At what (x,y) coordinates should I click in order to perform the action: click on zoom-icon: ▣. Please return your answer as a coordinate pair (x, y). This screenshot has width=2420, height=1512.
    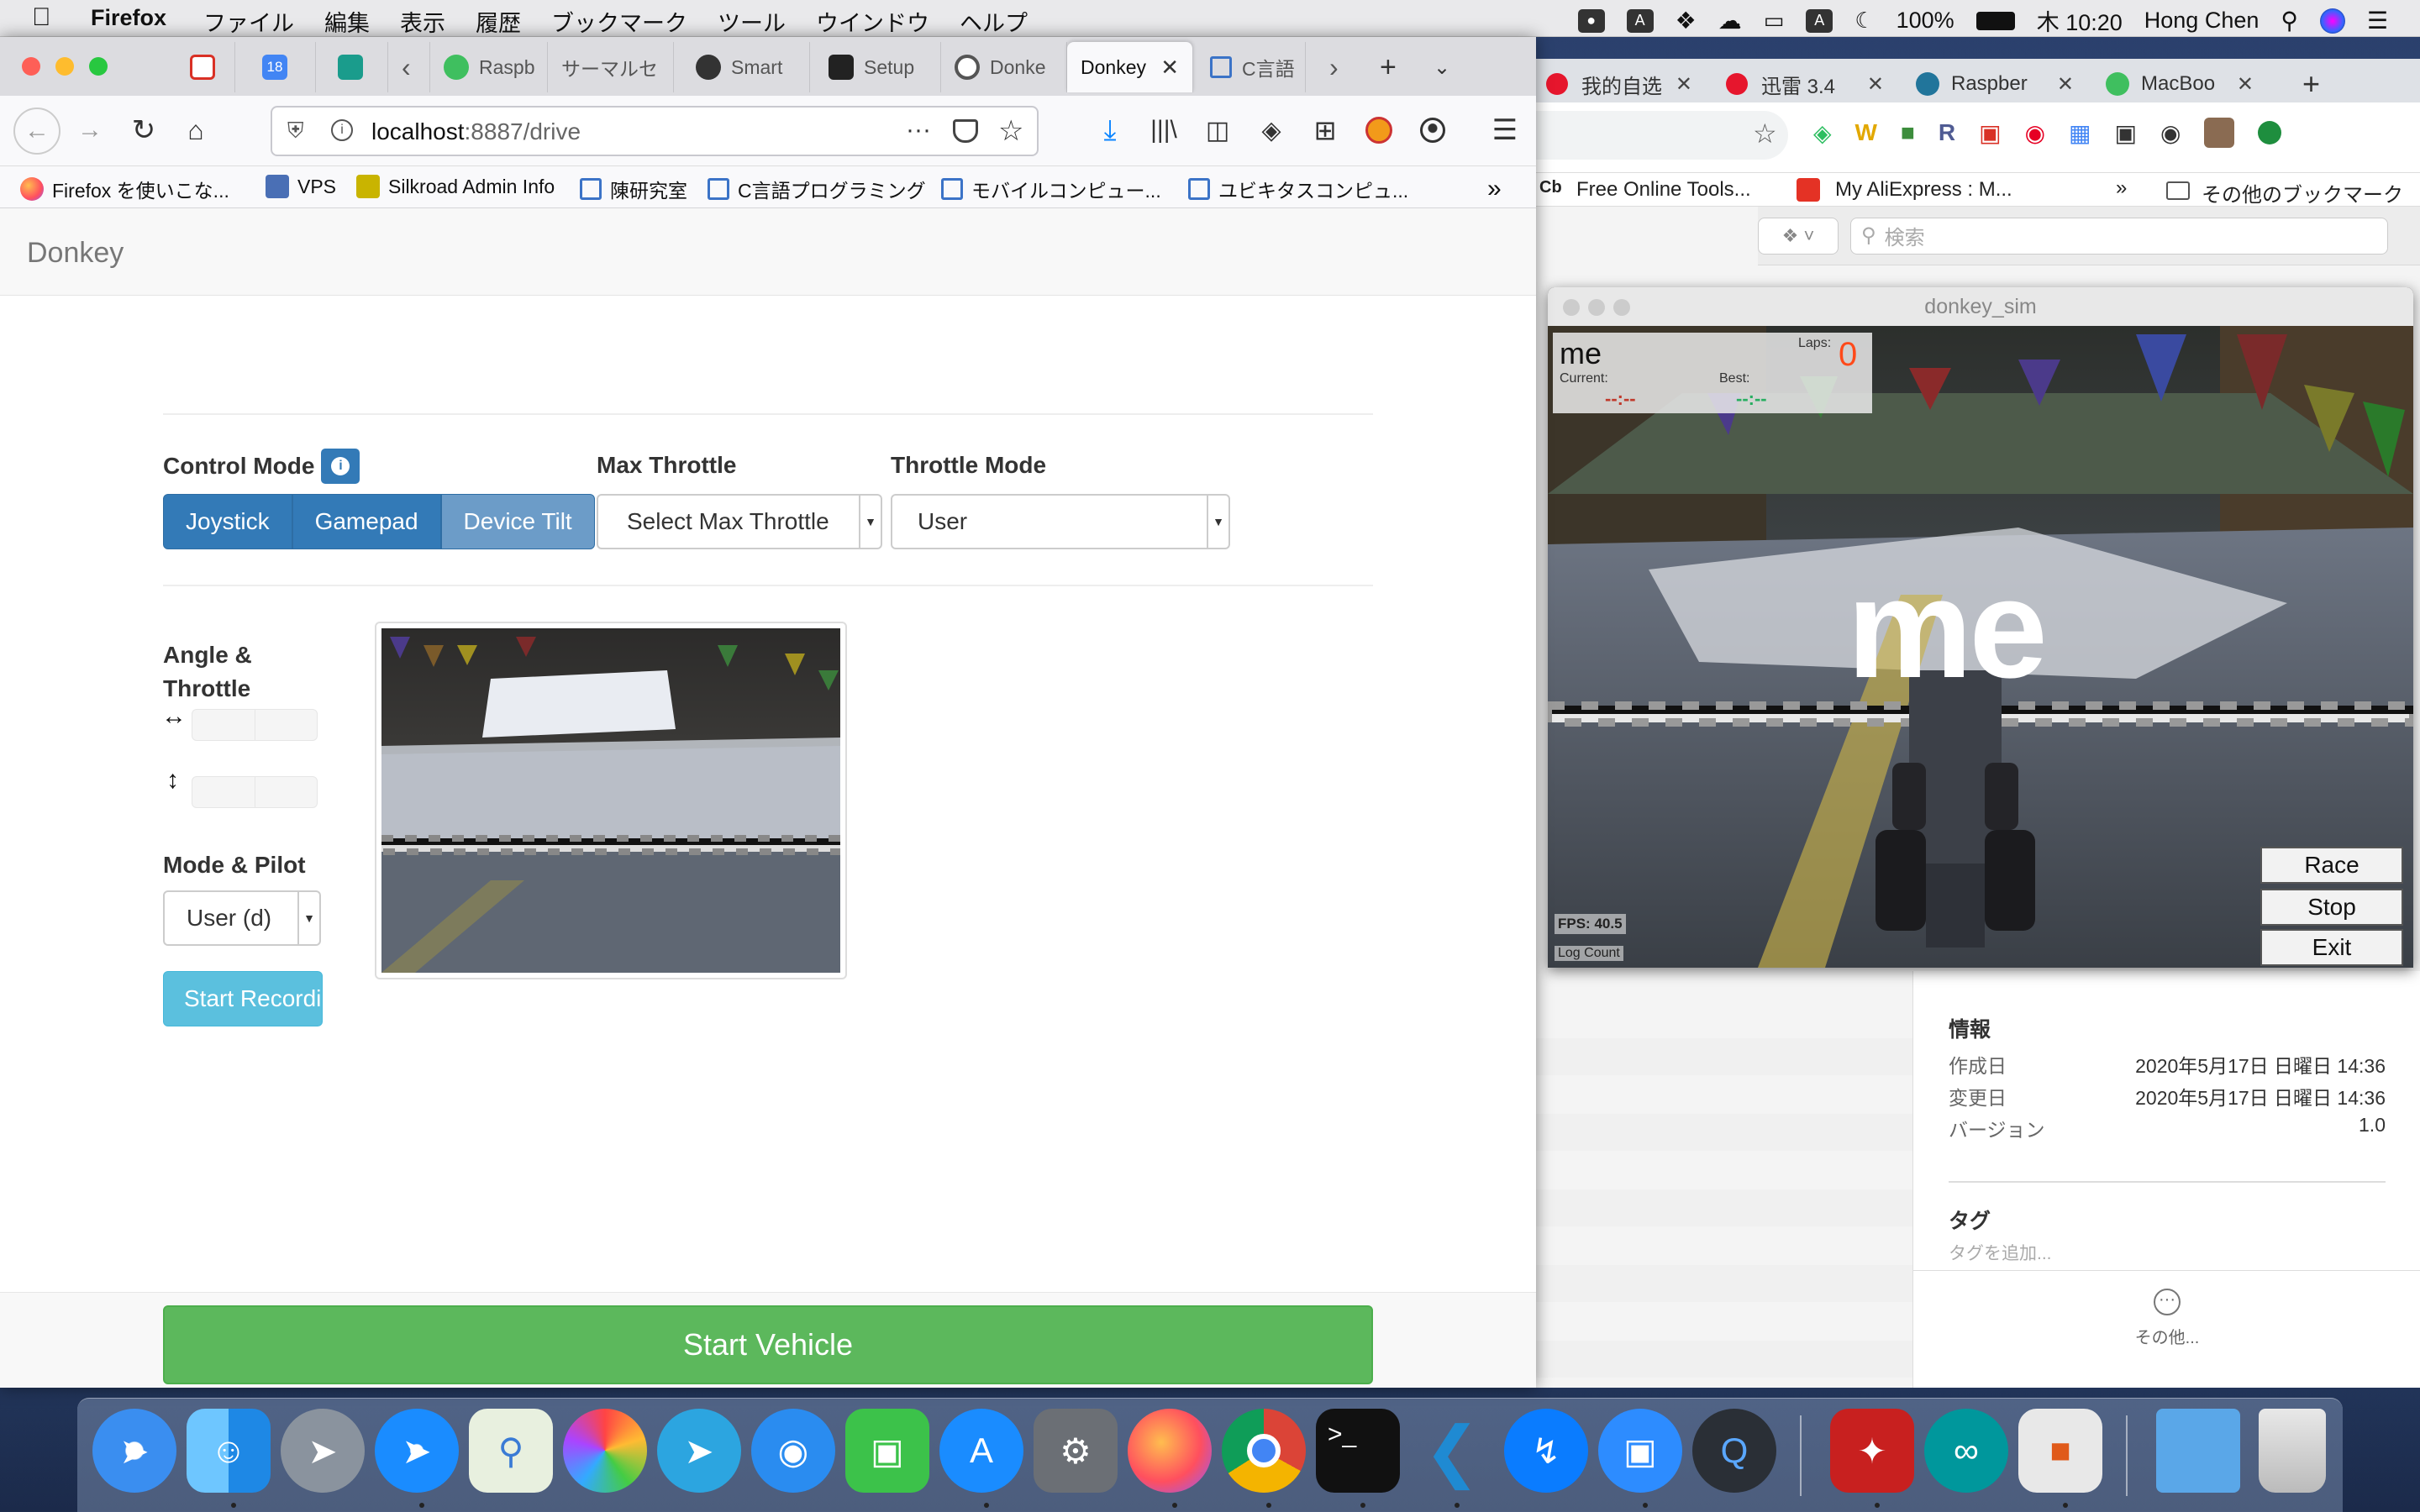
    Looking at the image, I should click on (1640, 1451).